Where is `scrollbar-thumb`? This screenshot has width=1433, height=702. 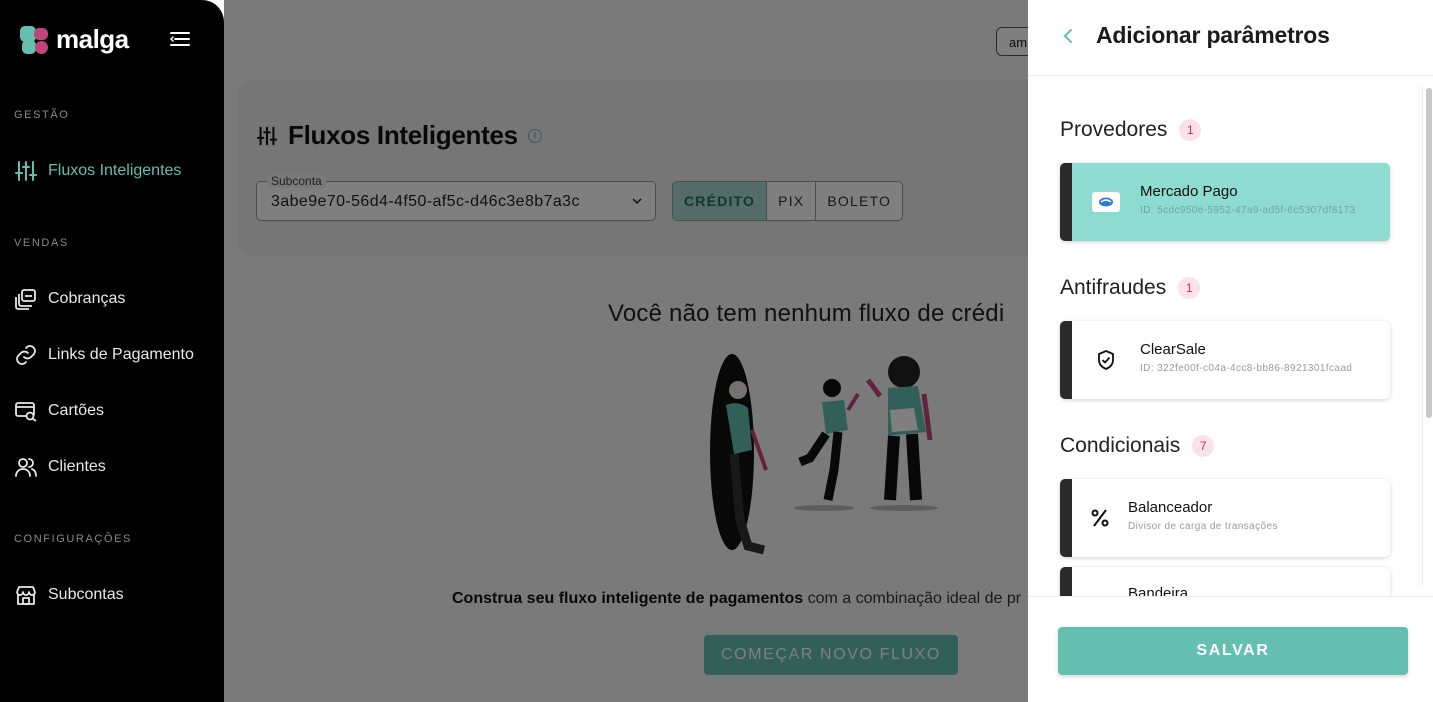
scrollbar-thumb is located at coordinates (1429, 253).